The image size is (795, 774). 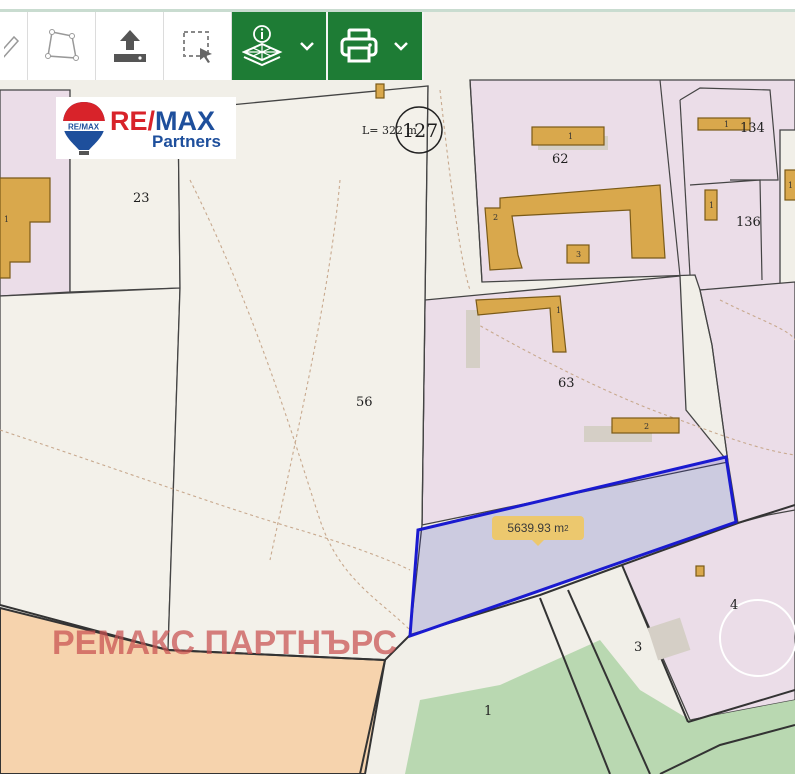 I want to click on draw-polygon-tool, so click(x=62, y=46).